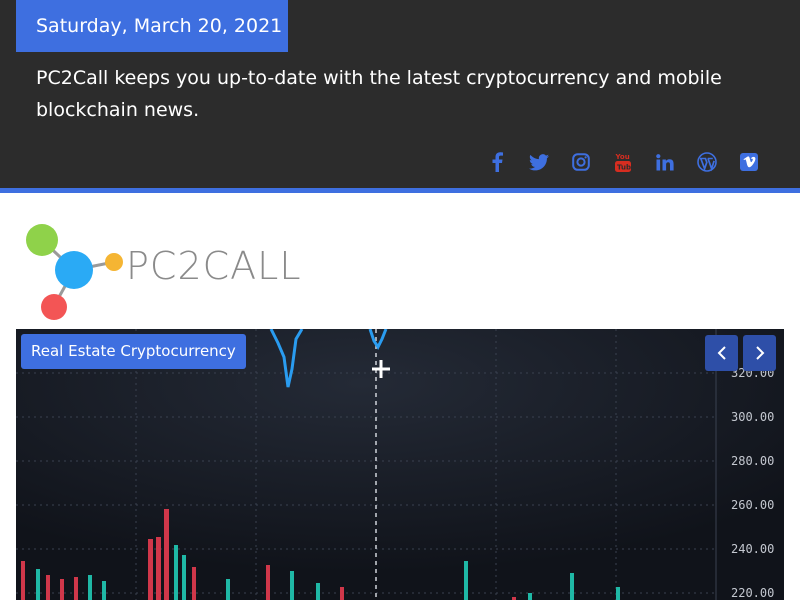  I want to click on category-badge: Real Estate Cryptocurrency, so click(133, 351).